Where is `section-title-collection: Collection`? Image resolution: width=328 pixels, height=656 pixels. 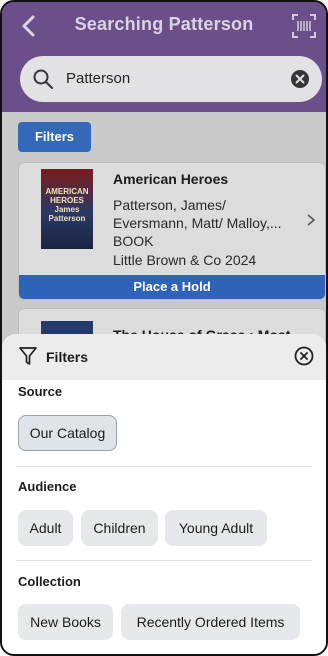
section-title-collection: Collection is located at coordinates (49, 581).